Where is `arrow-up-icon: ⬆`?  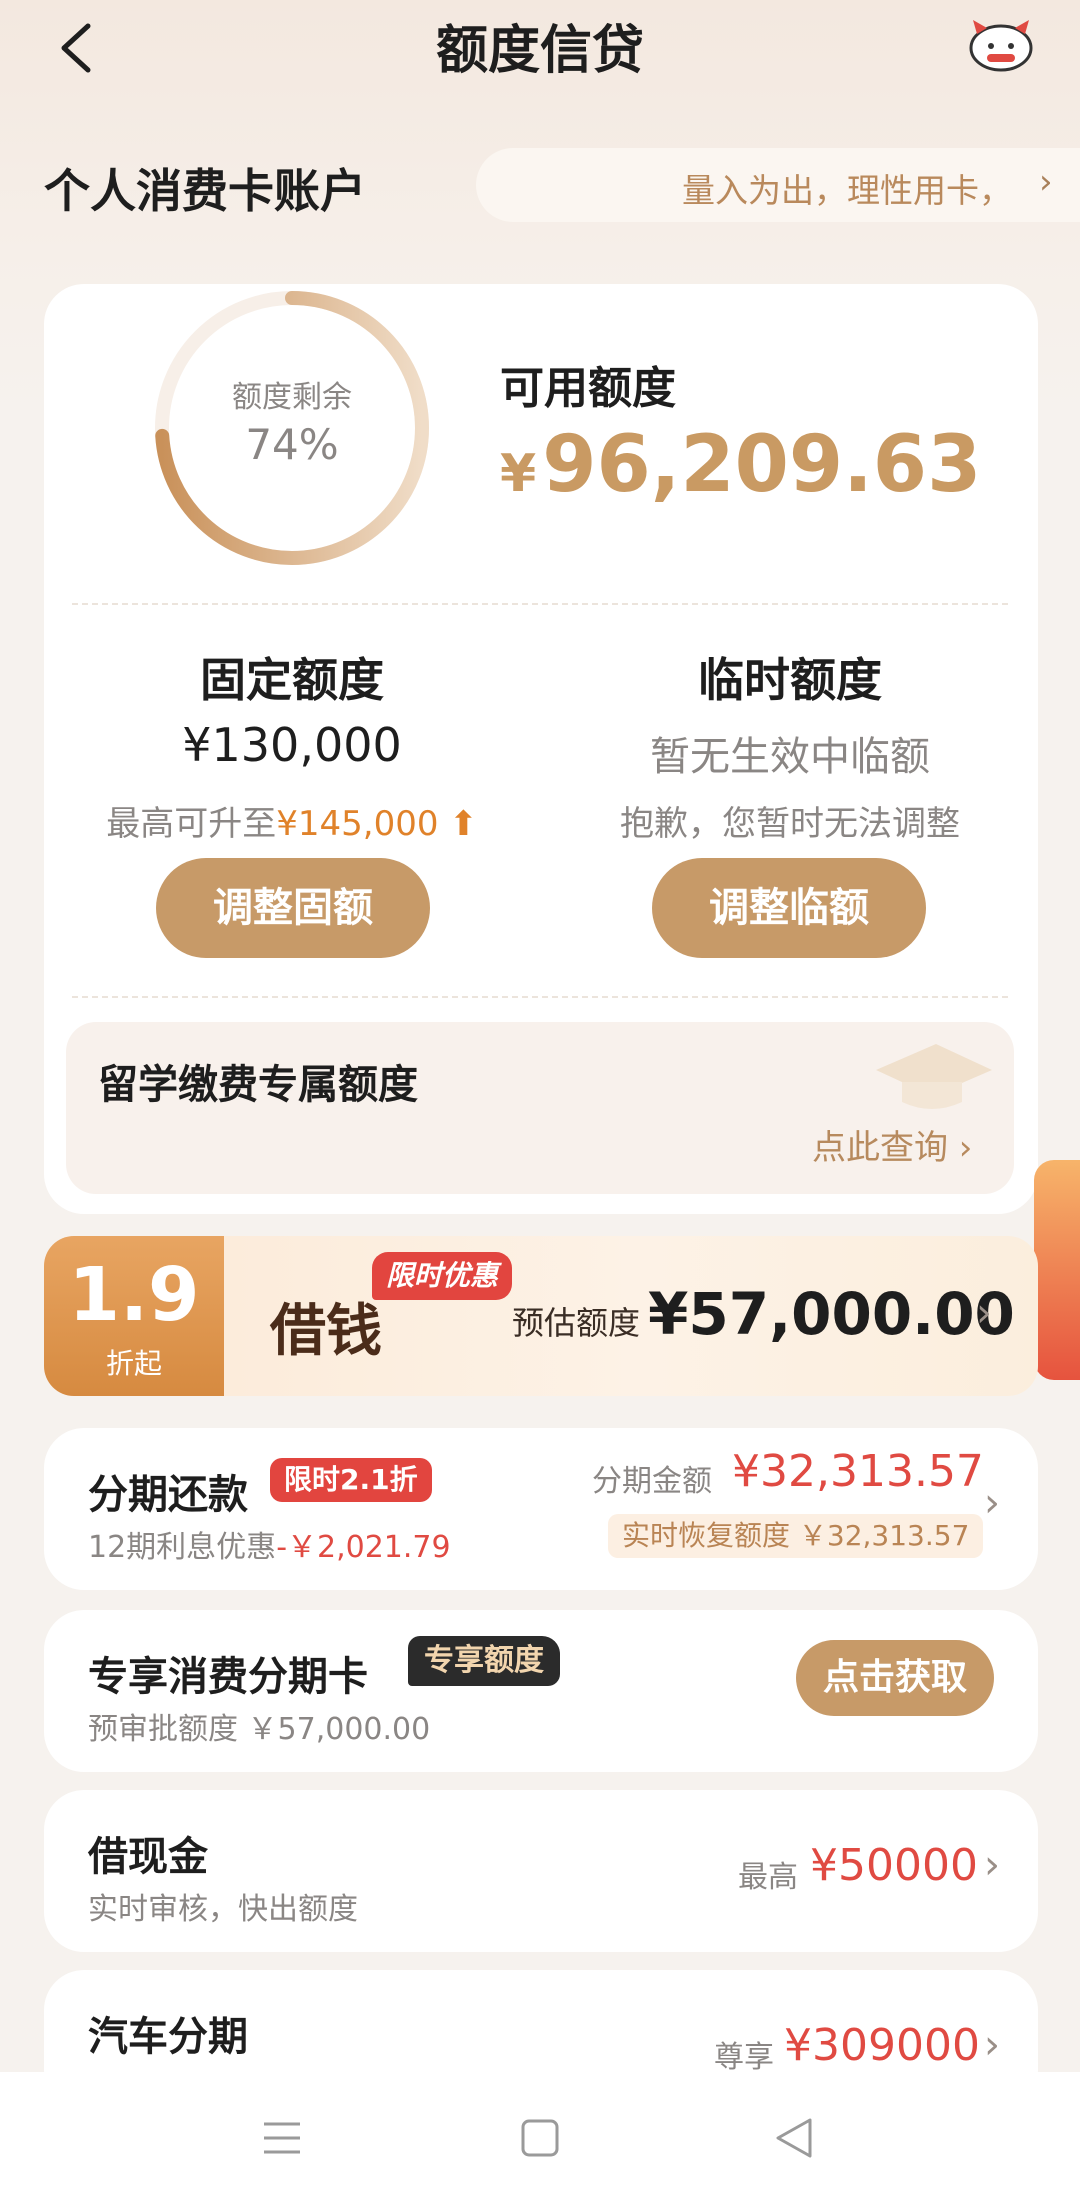 arrow-up-icon: ⬆ is located at coordinates (458, 824).